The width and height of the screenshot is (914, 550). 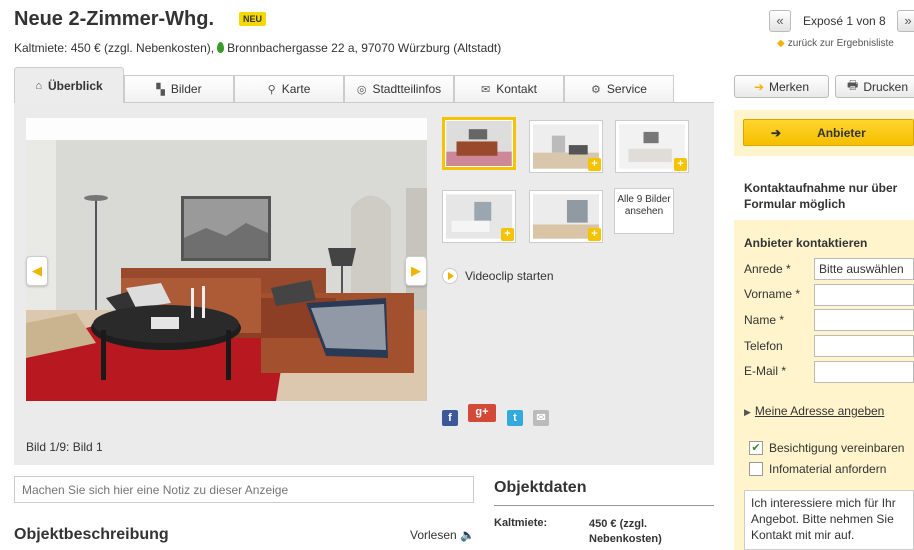 I want to click on kaltmiete-value: 450 € (zzgl. Nebenkosten), so click(x=625, y=531).